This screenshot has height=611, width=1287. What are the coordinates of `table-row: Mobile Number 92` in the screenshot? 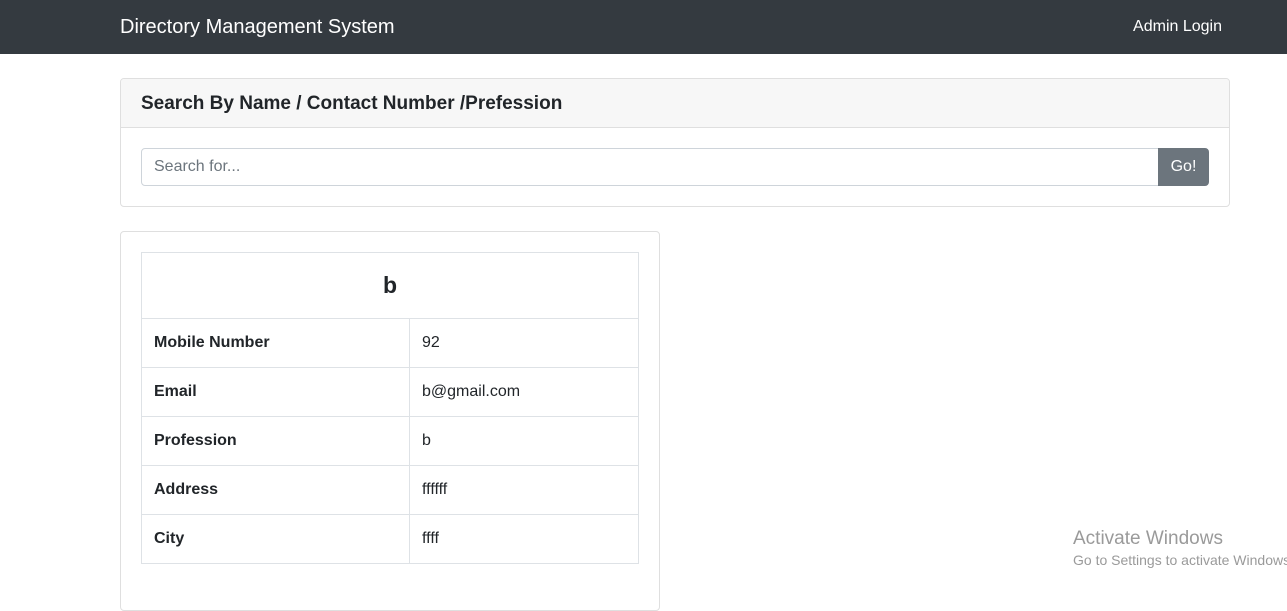 It's located at (390, 343).